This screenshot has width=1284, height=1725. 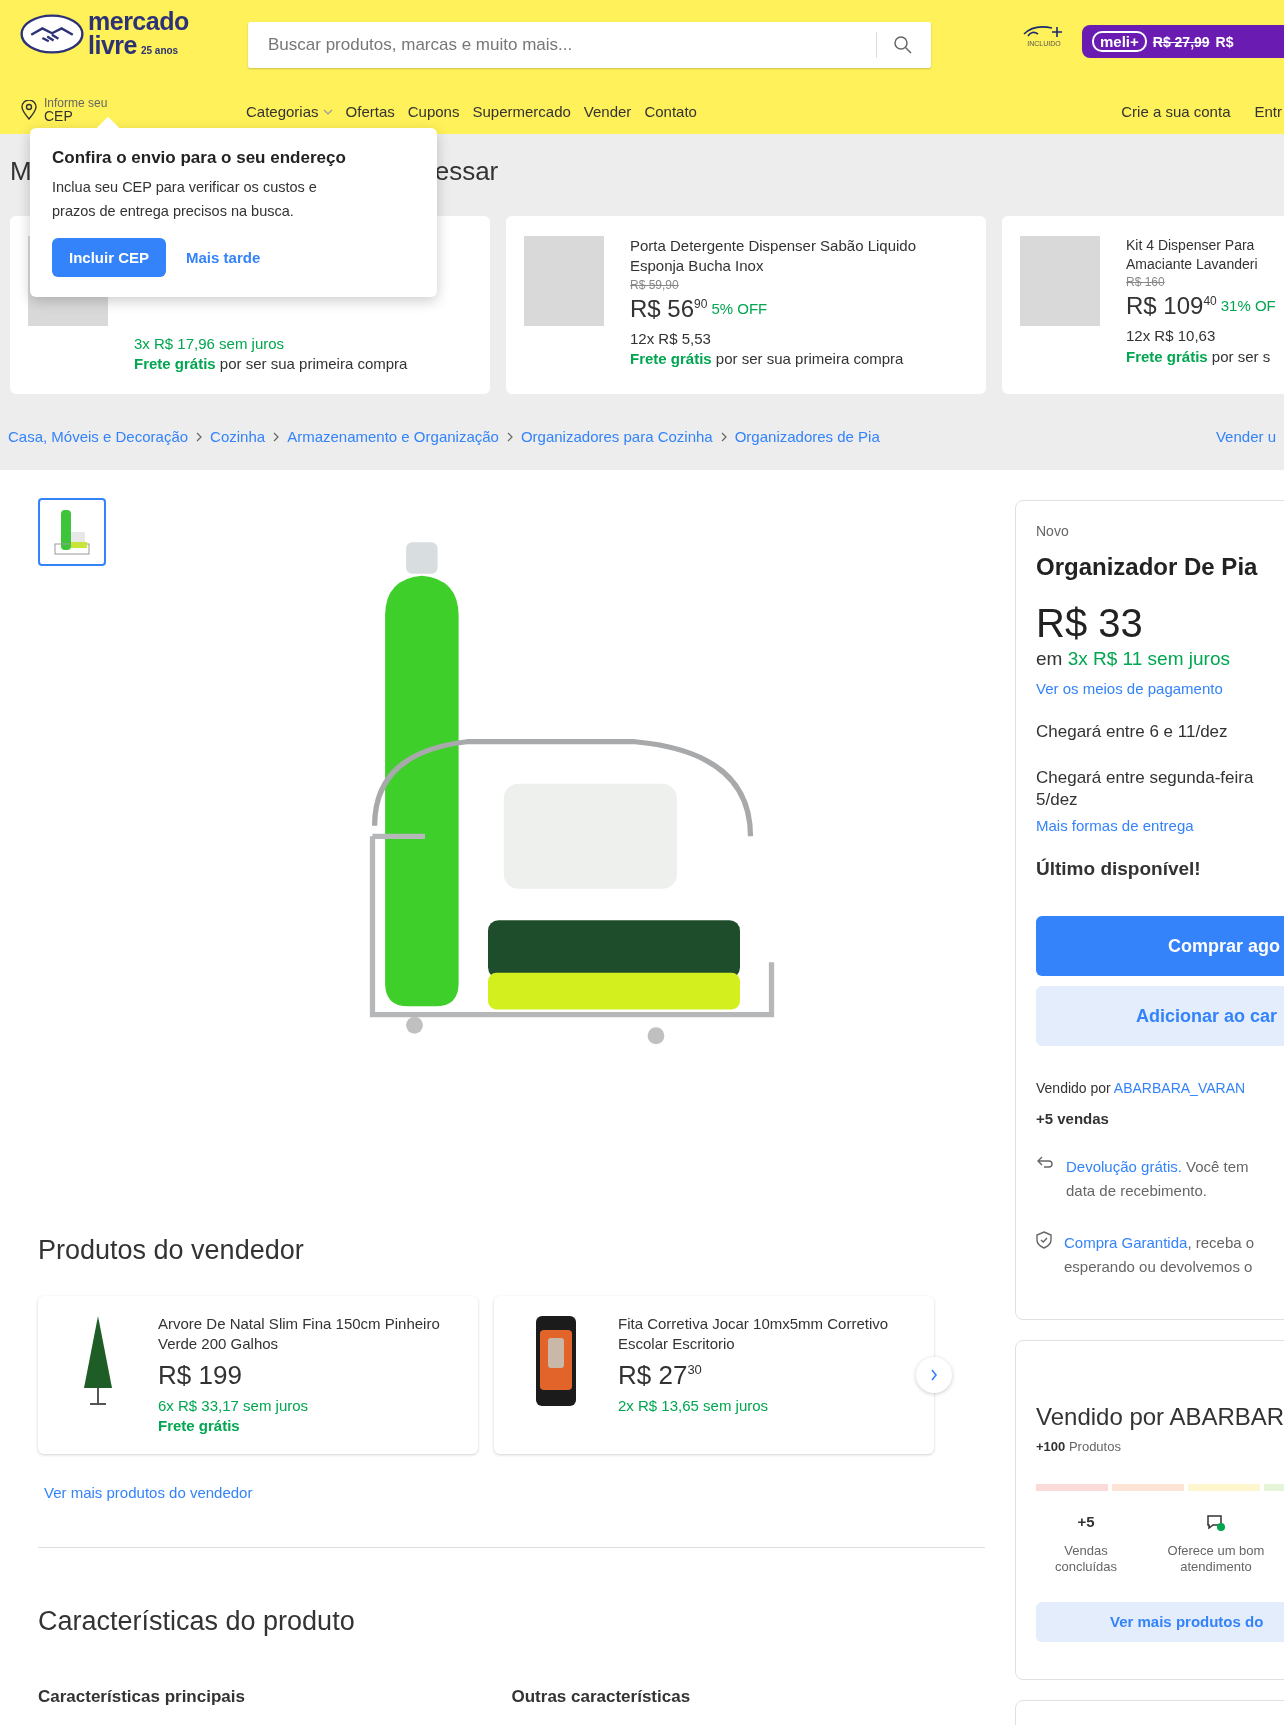 I want to click on condition-label: Novo, so click(x=1053, y=531).